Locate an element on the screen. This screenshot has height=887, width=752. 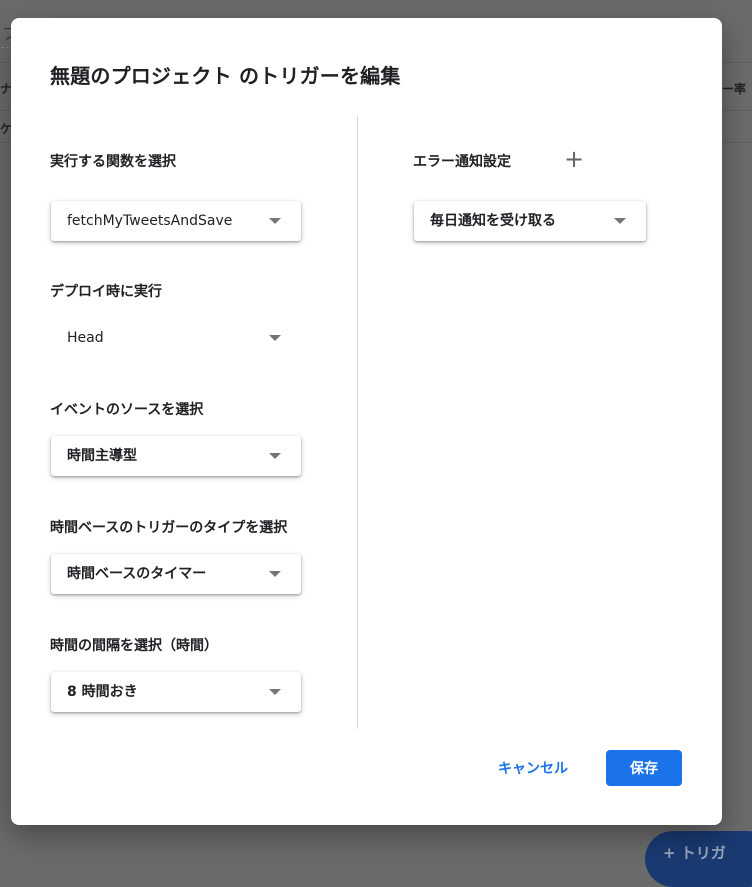
dialog-title: 無題のプロジェクト のトリガーを編集 is located at coordinates (225, 76).